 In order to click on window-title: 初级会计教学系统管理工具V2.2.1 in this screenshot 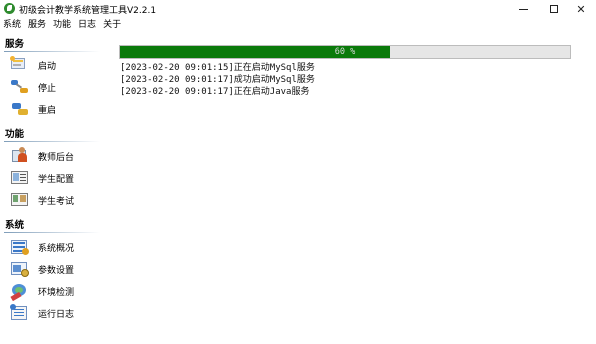, I will do `click(88, 11)`.